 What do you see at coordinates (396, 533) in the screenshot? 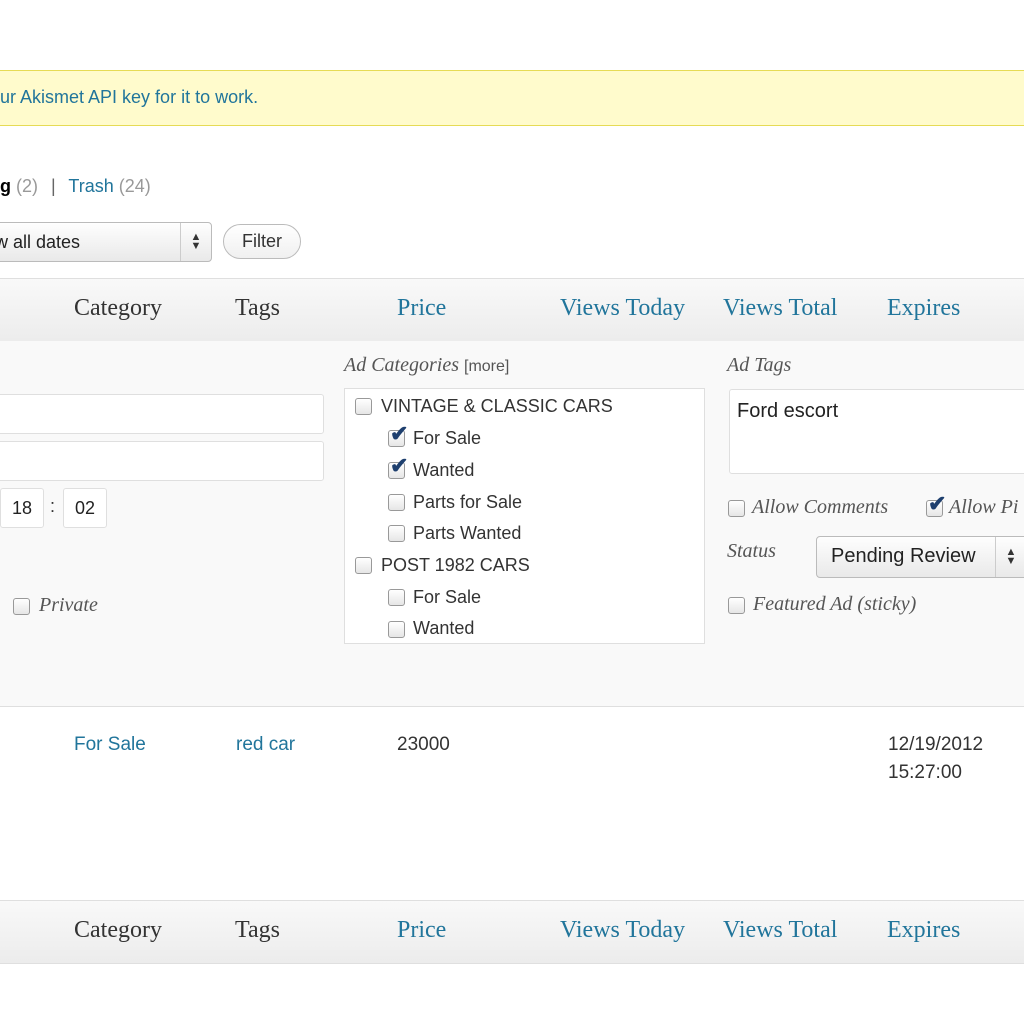
I see `category-checkbox-parts-wanted` at bounding box center [396, 533].